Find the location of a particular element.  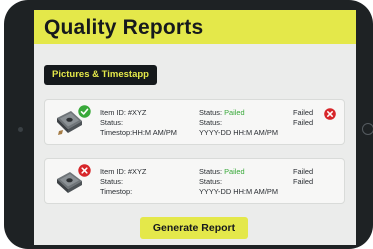

item-timestamp: Timestop: is located at coordinates (116, 191).